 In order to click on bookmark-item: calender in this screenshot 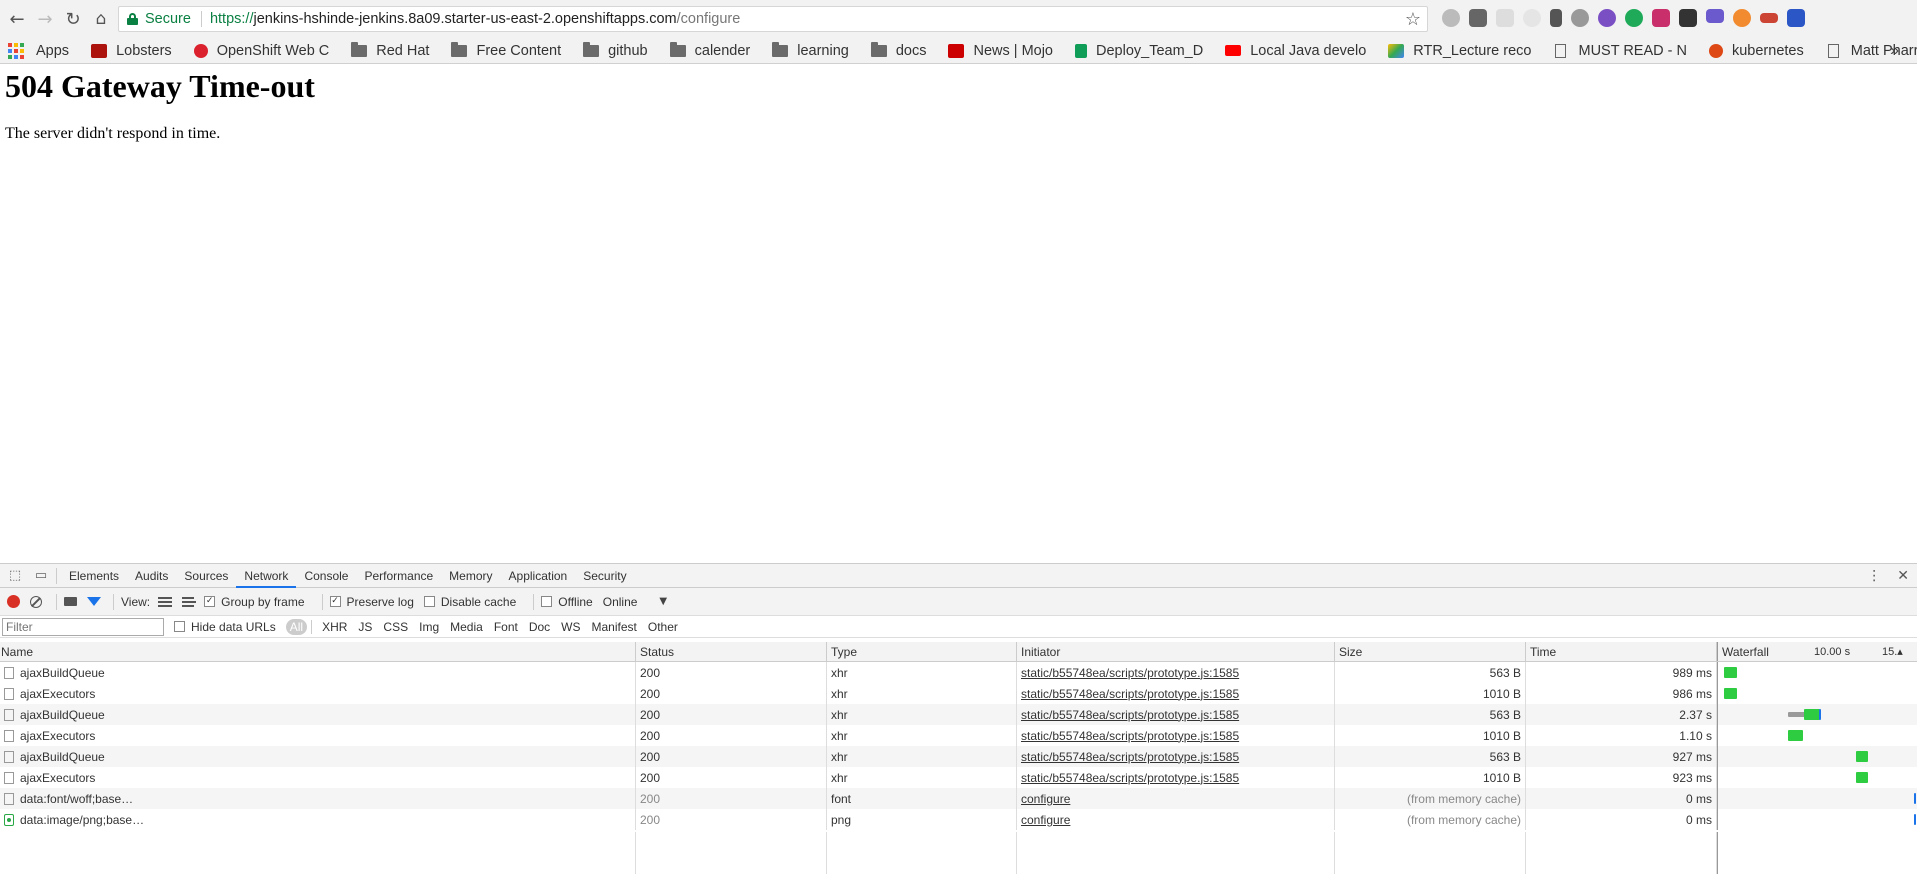, I will do `click(707, 50)`.